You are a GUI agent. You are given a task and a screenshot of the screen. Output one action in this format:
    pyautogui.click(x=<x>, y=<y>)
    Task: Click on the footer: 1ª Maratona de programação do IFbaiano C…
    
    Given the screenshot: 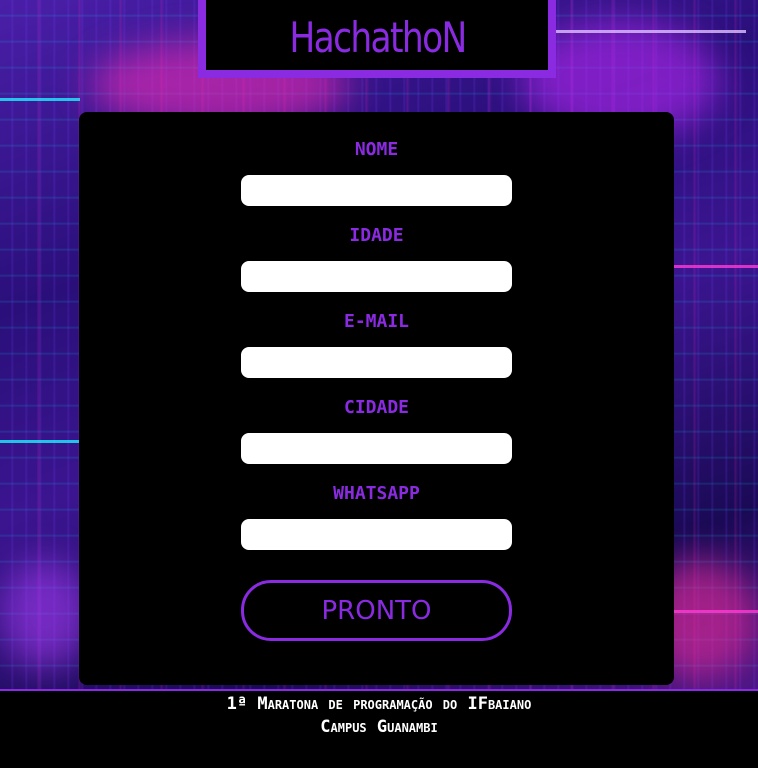 What is the action you would take?
    pyautogui.click(x=379, y=728)
    